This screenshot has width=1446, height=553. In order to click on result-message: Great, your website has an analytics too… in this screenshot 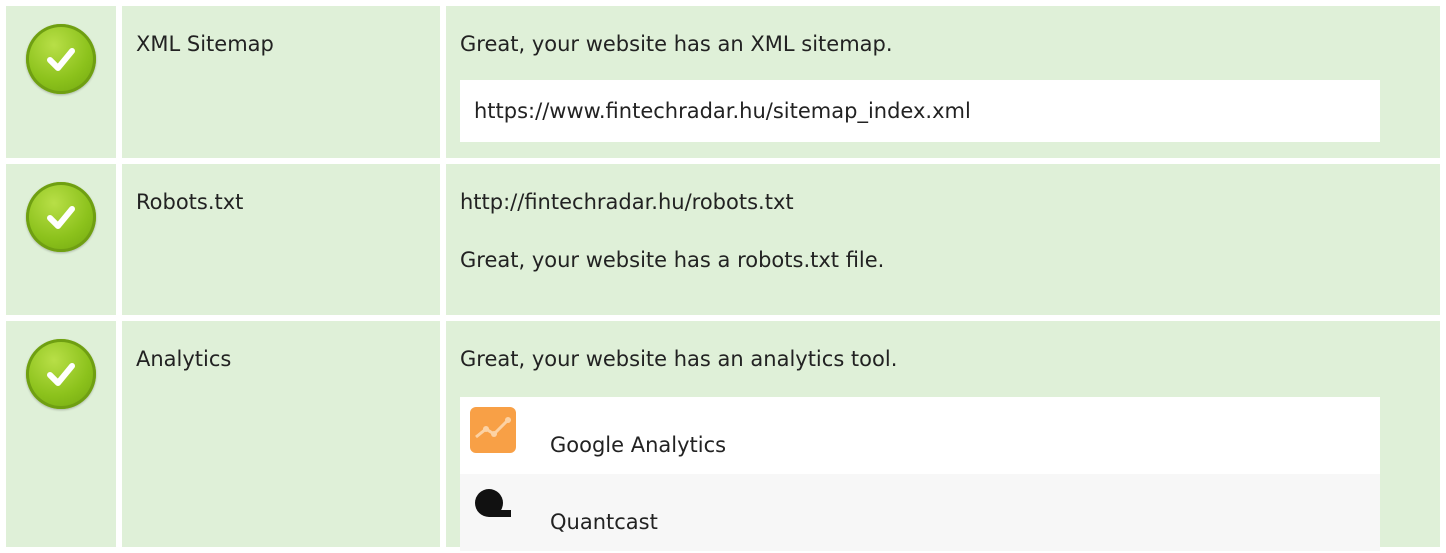, I will do `click(679, 359)`.